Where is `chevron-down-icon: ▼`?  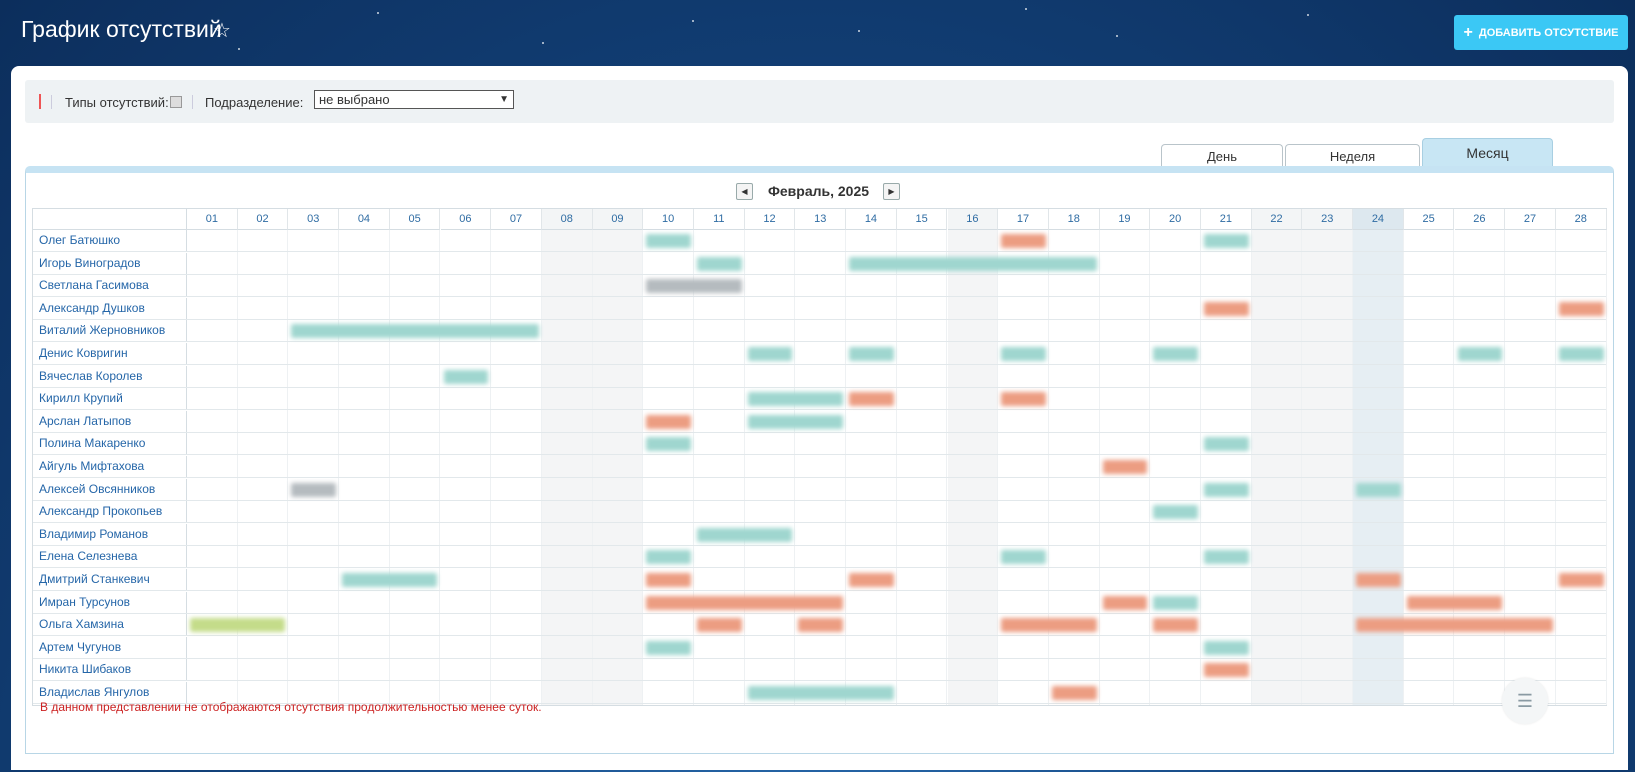
chevron-down-icon: ▼ is located at coordinates (504, 99).